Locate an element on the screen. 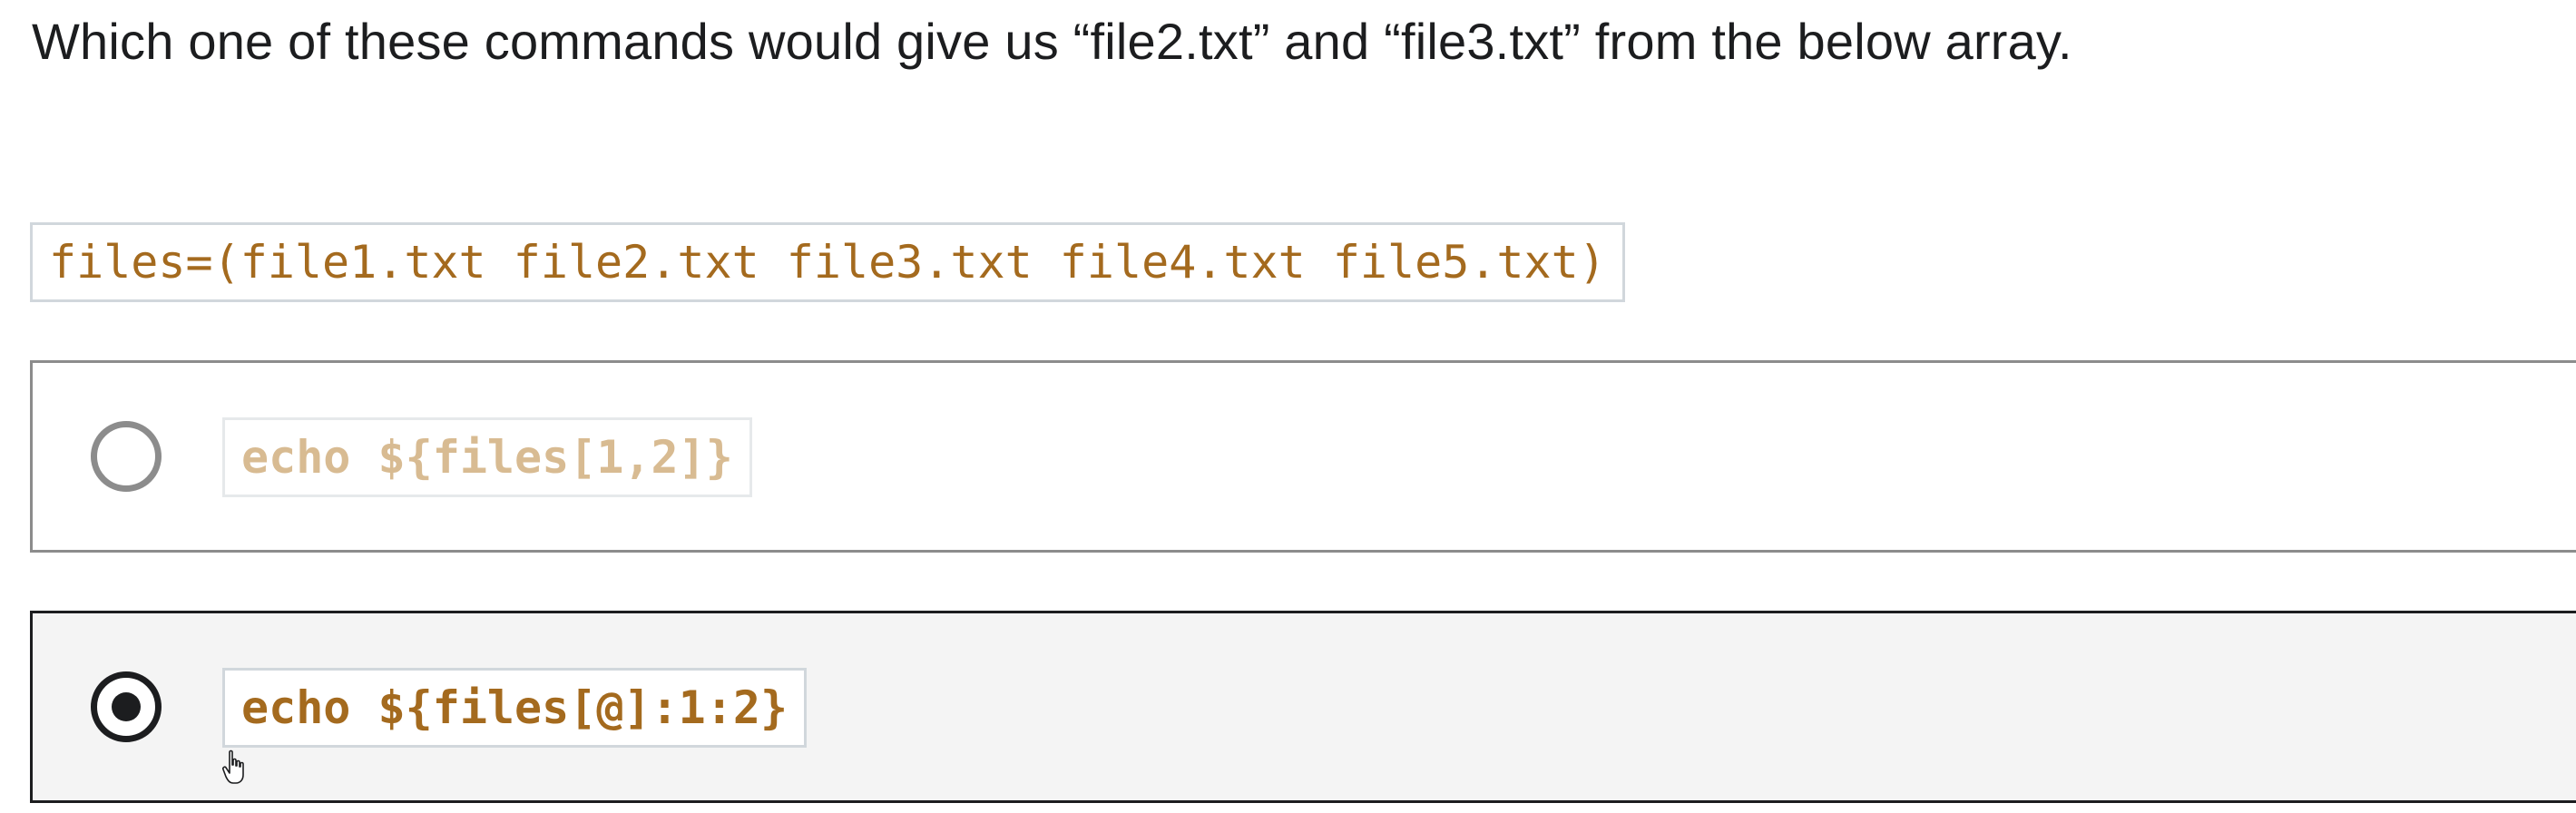 The image size is (2576, 813). hand-pointer-icon is located at coordinates (235, 767).